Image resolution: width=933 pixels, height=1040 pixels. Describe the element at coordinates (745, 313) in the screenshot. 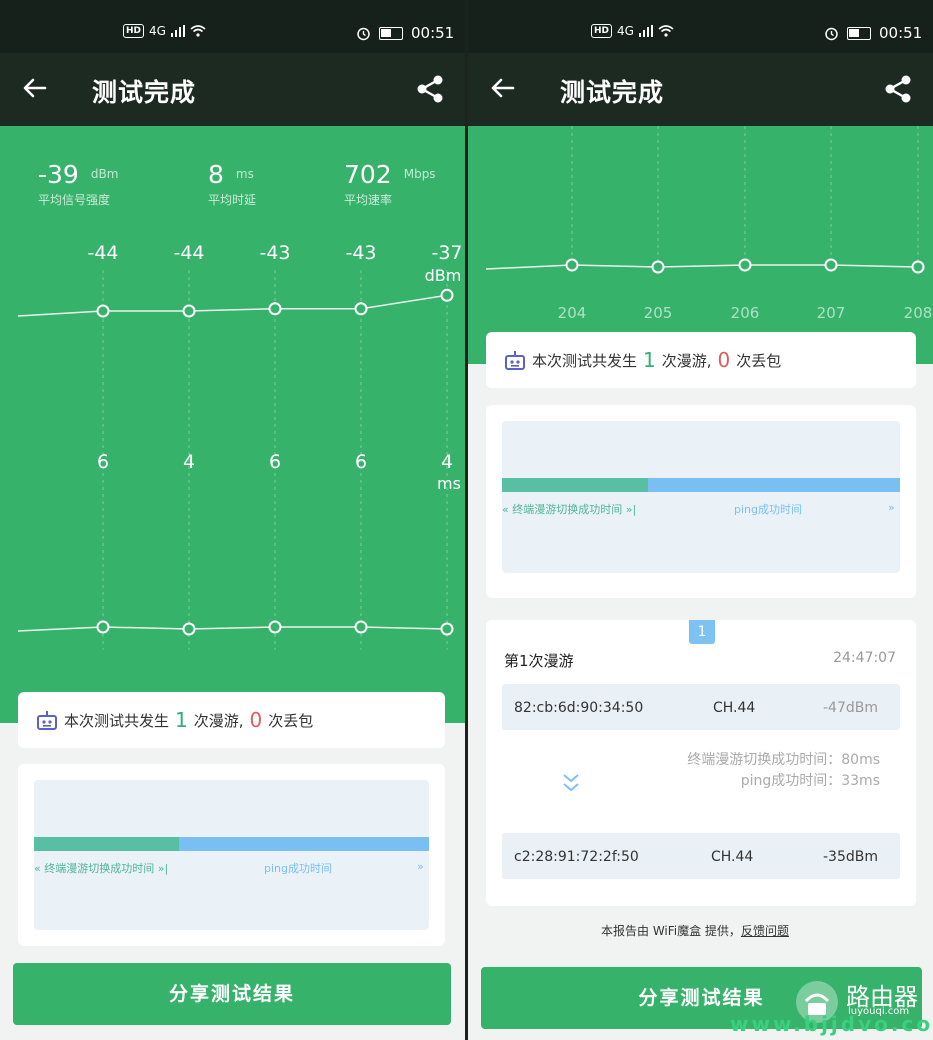

I see `x-tick-label: 206` at that location.